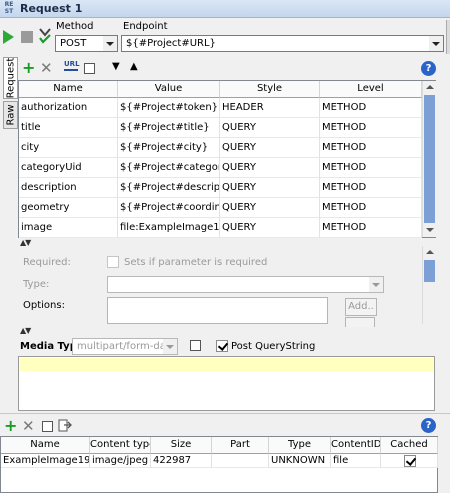 The width and height of the screenshot is (450, 493). I want to click on endpoint-value: ${#Project#URL}, so click(171, 43).